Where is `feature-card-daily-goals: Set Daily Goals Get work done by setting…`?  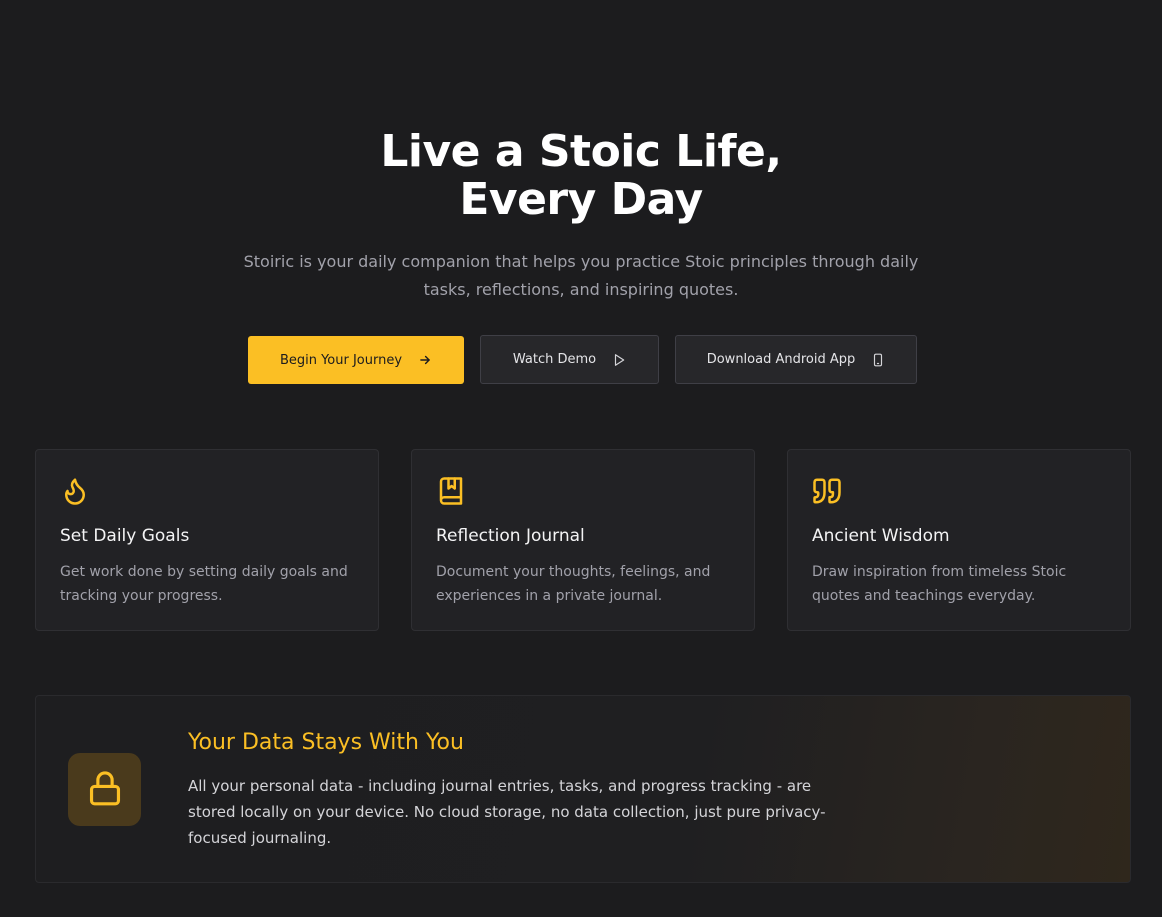 feature-card-daily-goals: Set Daily Goals Get work done by setting… is located at coordinates (207, 540).